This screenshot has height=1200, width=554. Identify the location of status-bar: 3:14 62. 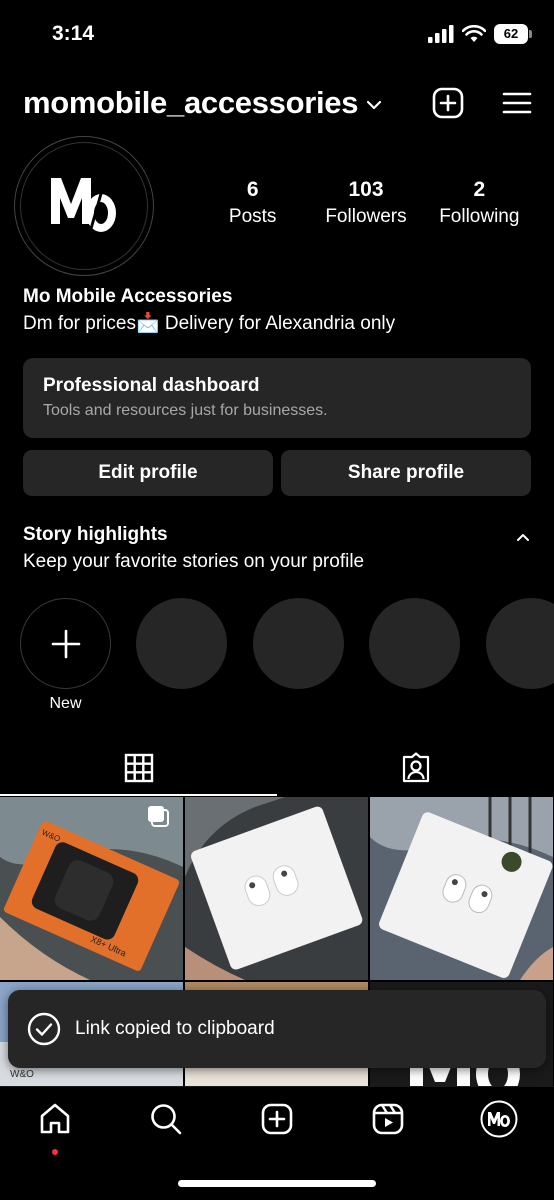
(277, 35).